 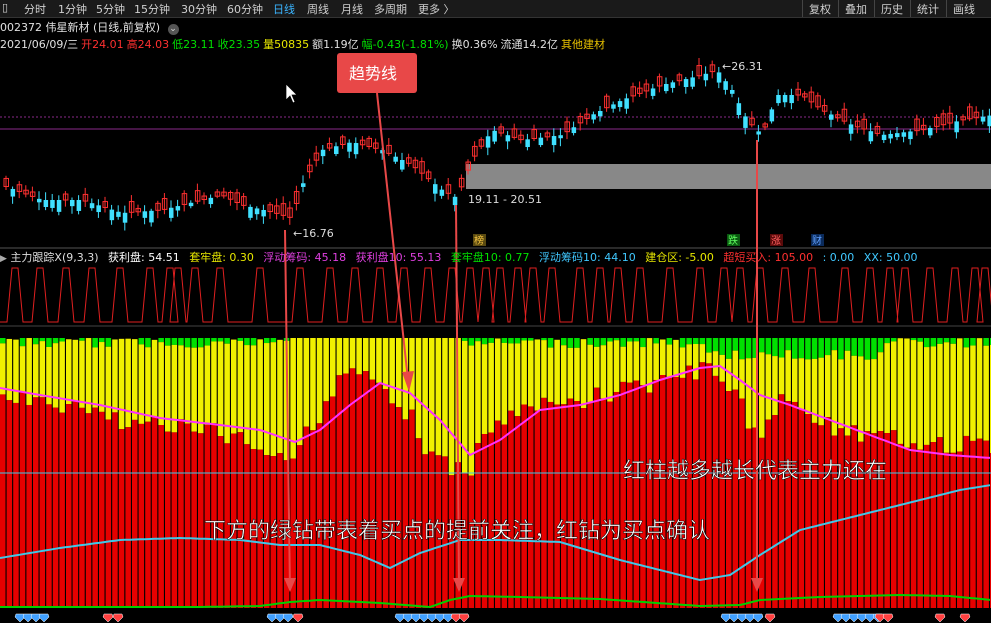 I want to click on indicator-settings-icon: ▶, so click(x=3, y=259).